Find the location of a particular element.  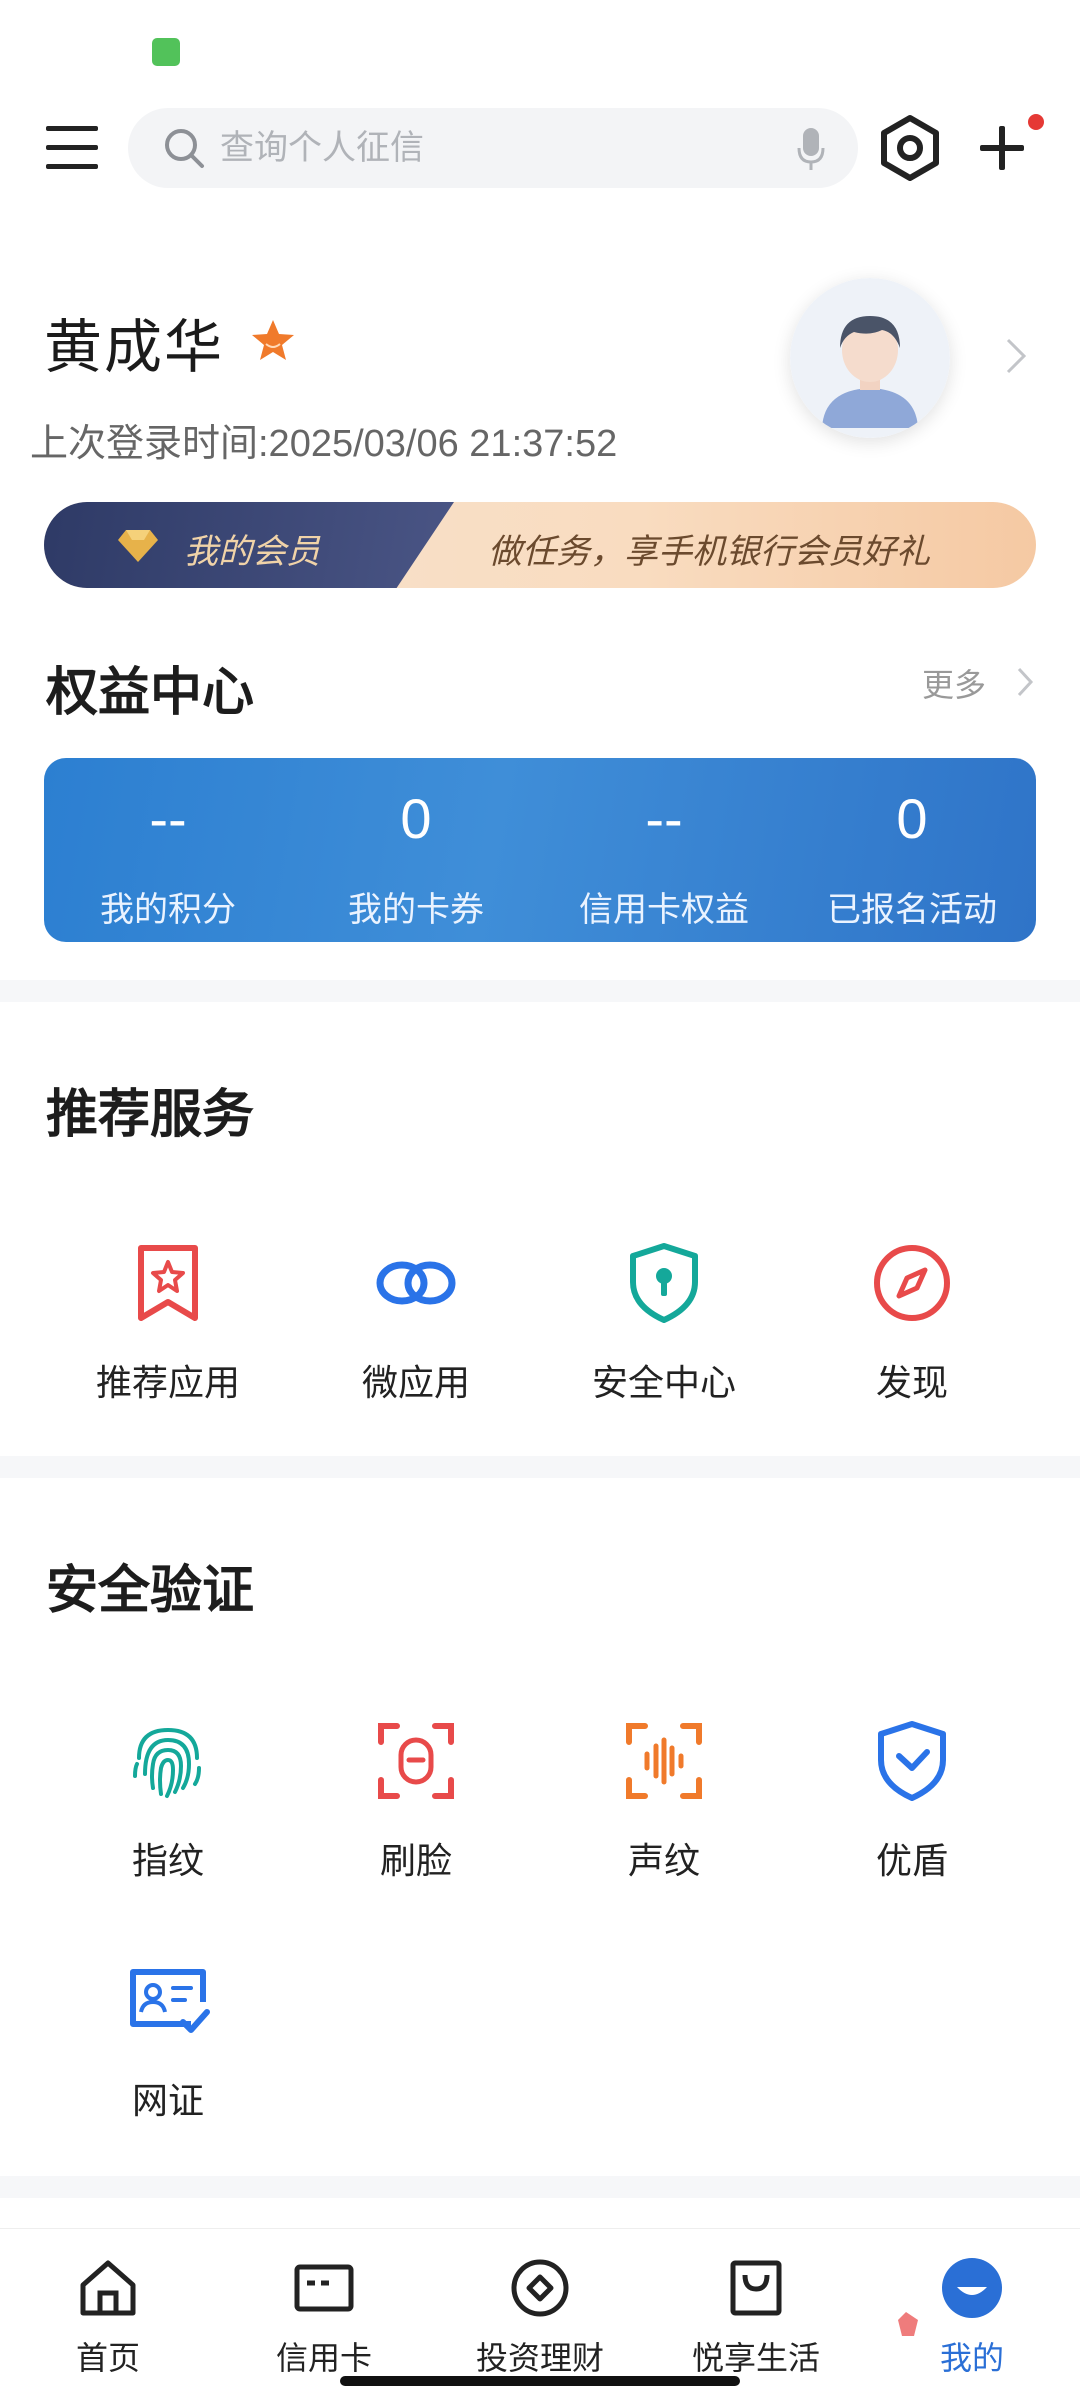

add-icon is located at coordinates (1002, 148).